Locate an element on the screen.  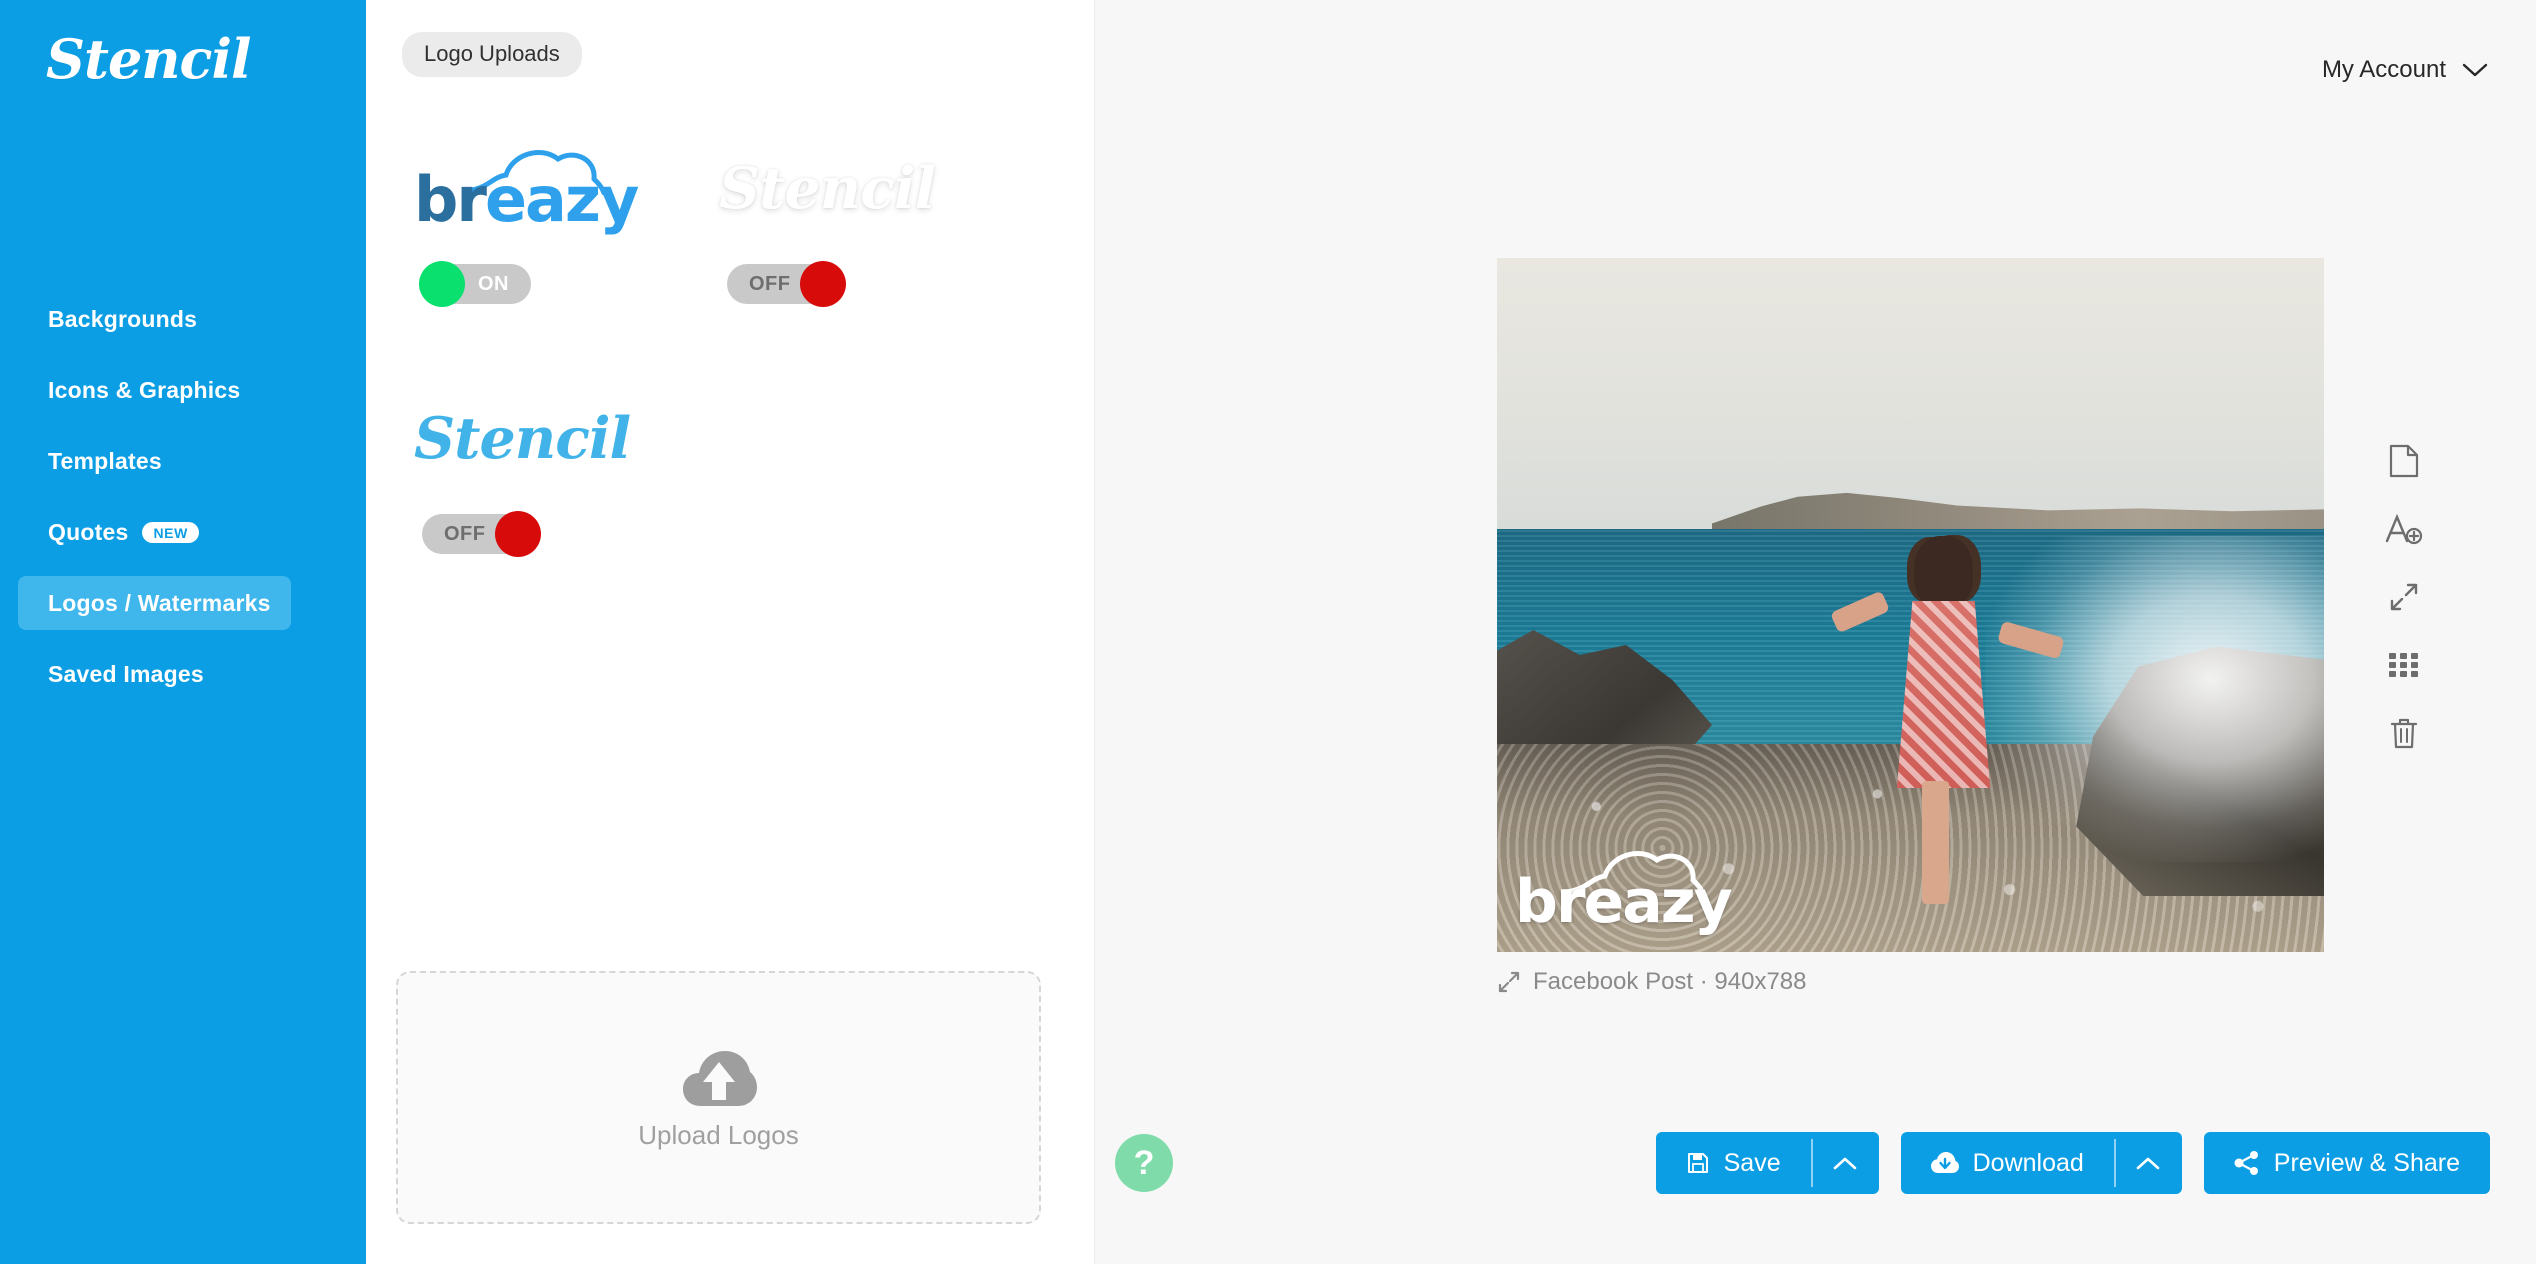
my-account-menu: My Account is located at coordinates (2405, 70).